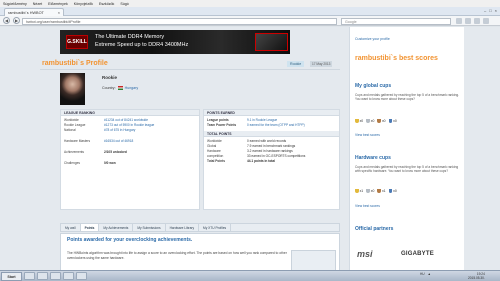 The height and width of the screenshot is (281, 500). What do you see at coordinates (58, 4) in the screenshot?
I see `menu-item-history: Előzmények` at bounding box center [58, 4].